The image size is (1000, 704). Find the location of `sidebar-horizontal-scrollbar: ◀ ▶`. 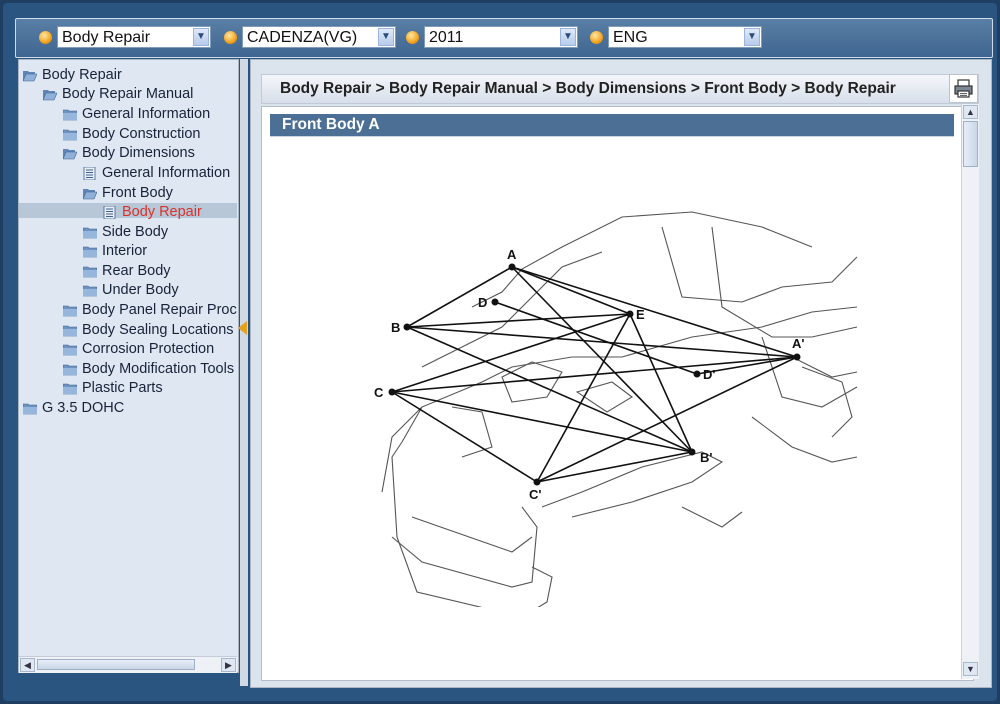

sidebar-horizontal-scrollbar: ◀ ▶ is located at coordinates (128, 664).